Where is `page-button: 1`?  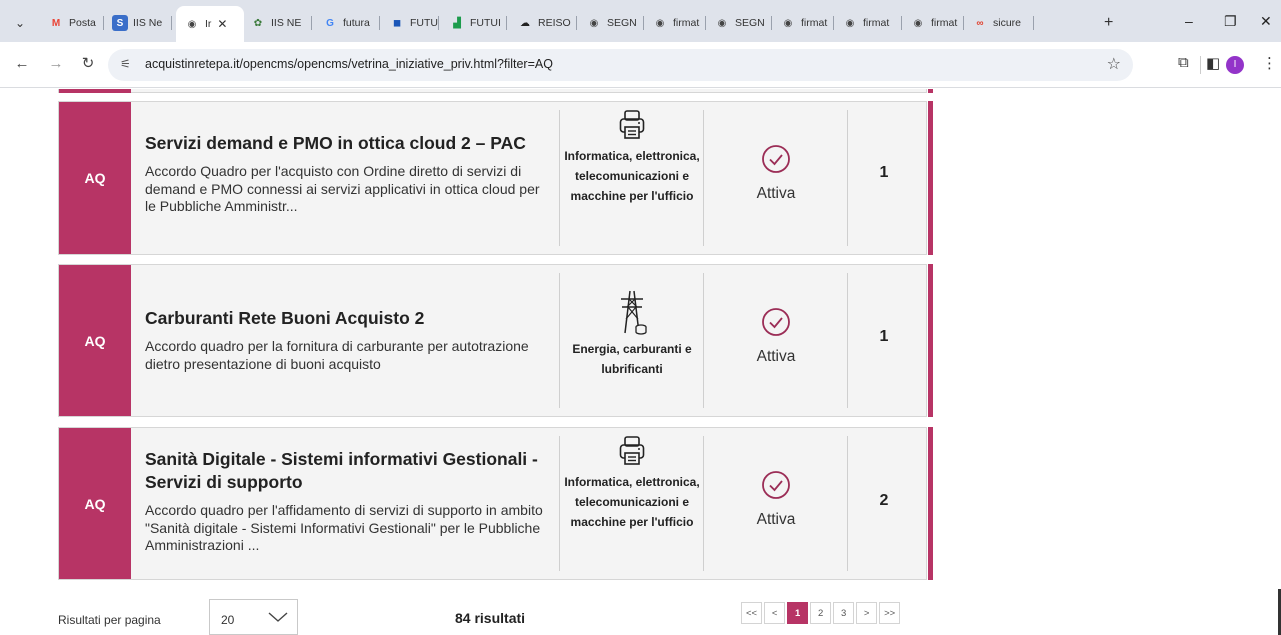 page-button: 1 is located at coordinates (798, 613).